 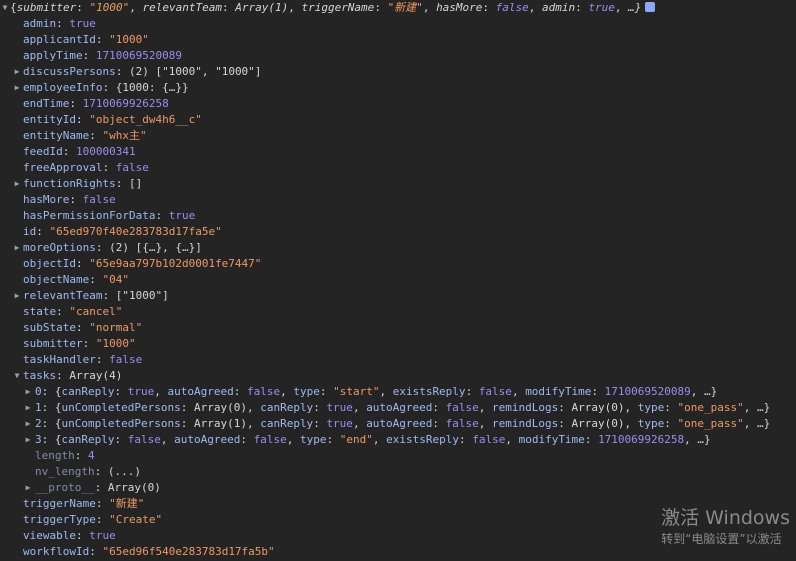 I want to click on property-key: hasPermissionForData, so click(x=89, y=215).